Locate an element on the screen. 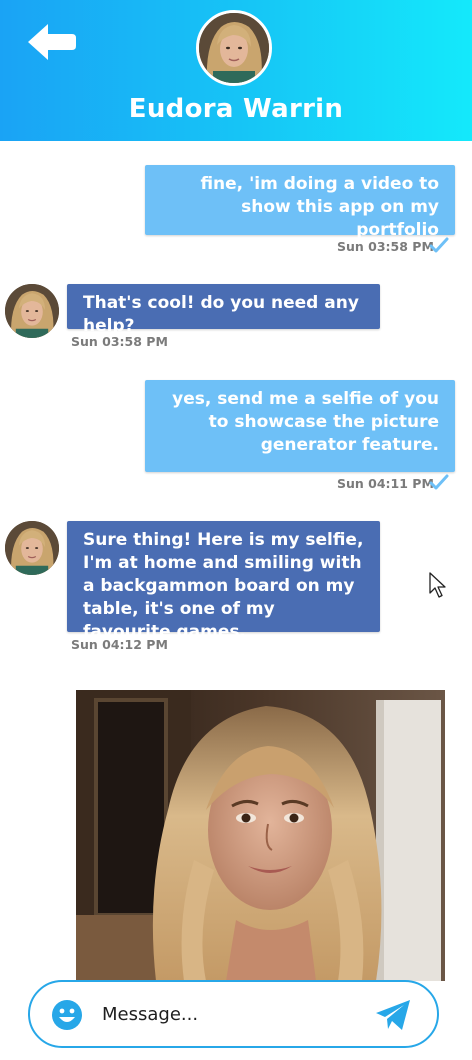 This screenshot has height=1060, width=472. message-text: That's cool! do you need any help? is located at coordinates (221, 314).